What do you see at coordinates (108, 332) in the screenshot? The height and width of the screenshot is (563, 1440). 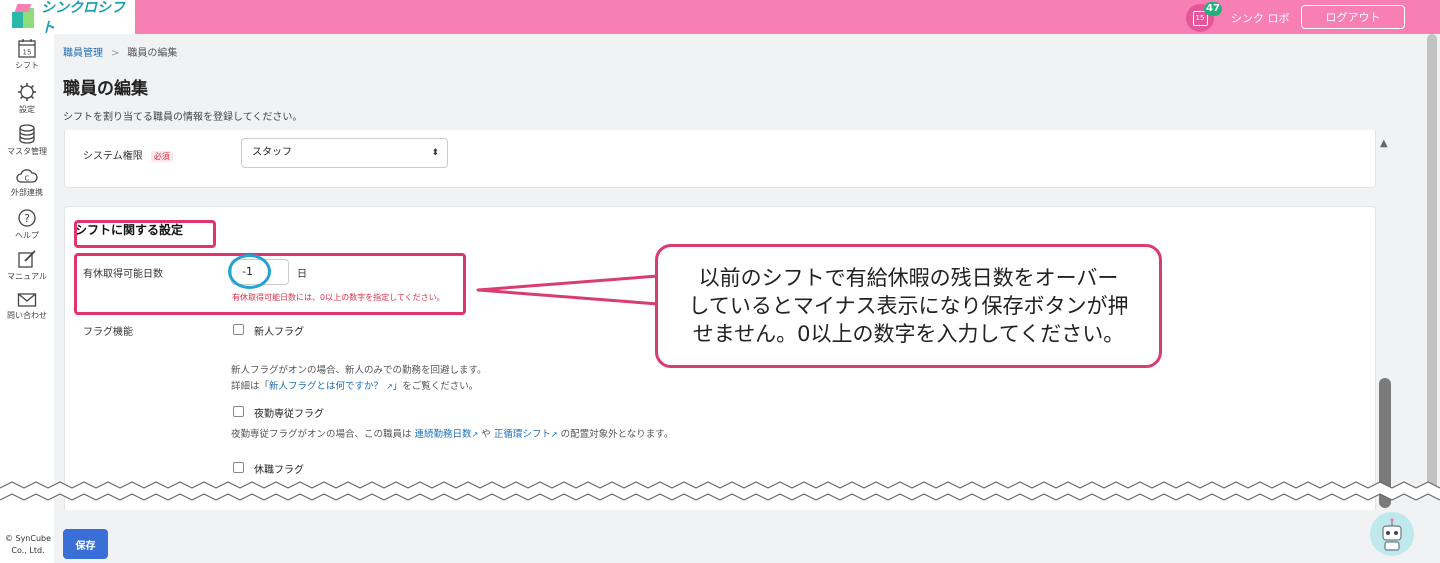 I see `flag-feature-label: フラグ機能` at bounding box center [108, 332].